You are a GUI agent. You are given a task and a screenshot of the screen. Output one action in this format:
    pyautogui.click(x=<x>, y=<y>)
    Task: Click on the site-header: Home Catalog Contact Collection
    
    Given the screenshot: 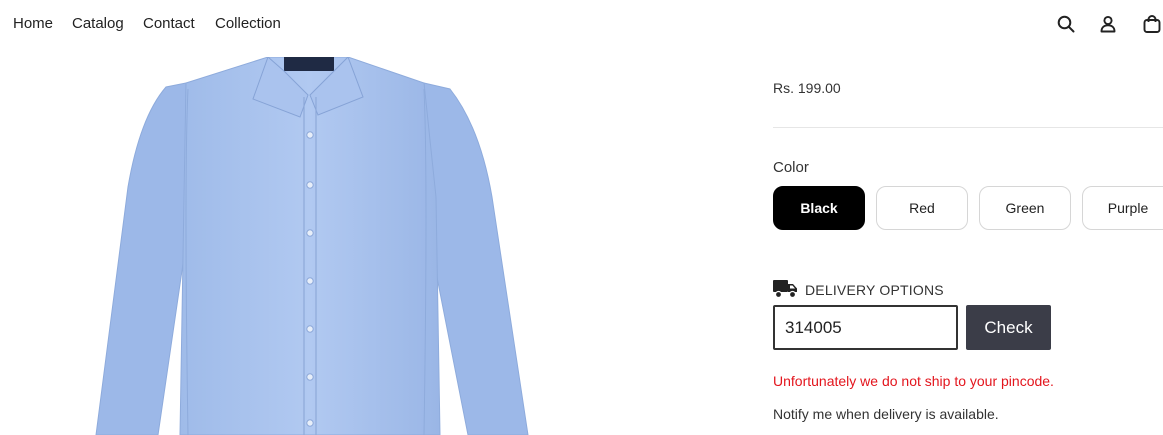 What is the action you would take?
    pyautogui.click(x=581, y=24)
    